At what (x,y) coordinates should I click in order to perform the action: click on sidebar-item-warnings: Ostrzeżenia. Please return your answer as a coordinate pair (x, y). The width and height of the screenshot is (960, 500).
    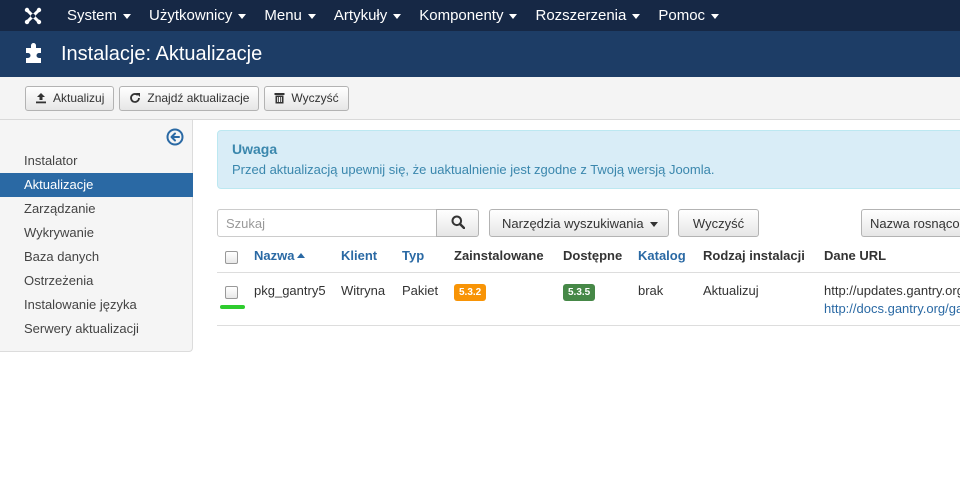
    Looking at the image, I should click on (96, 281).